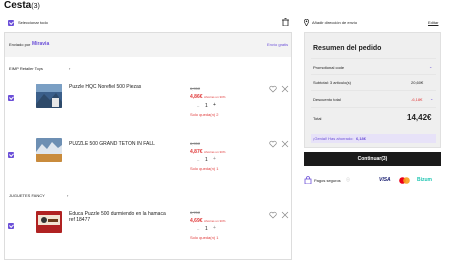 The height and width of the screenshot is (264, 475). I want to click on discount-label: Descuento total, so click(327, 99).